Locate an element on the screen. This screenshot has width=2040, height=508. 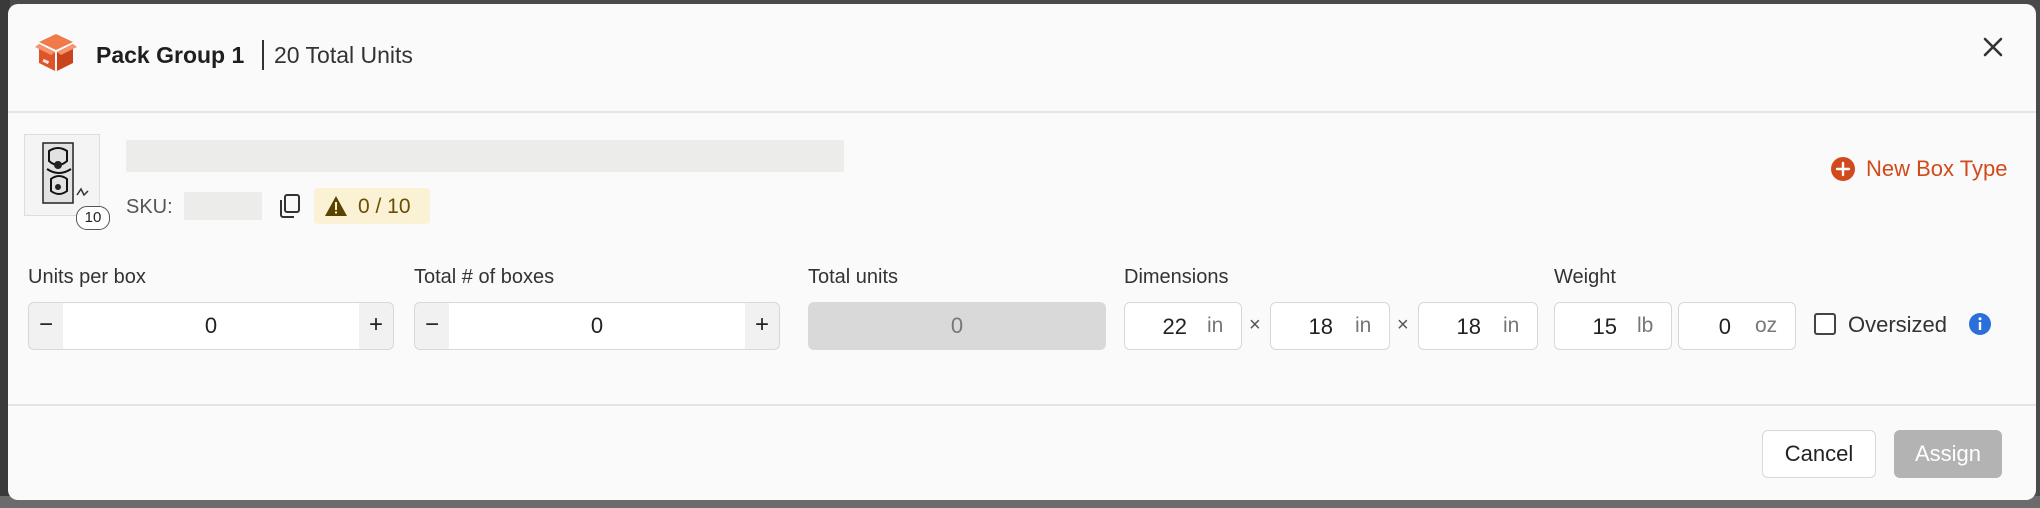
new-box-type-label: New Box Type is located at coordinates (1937, 168).